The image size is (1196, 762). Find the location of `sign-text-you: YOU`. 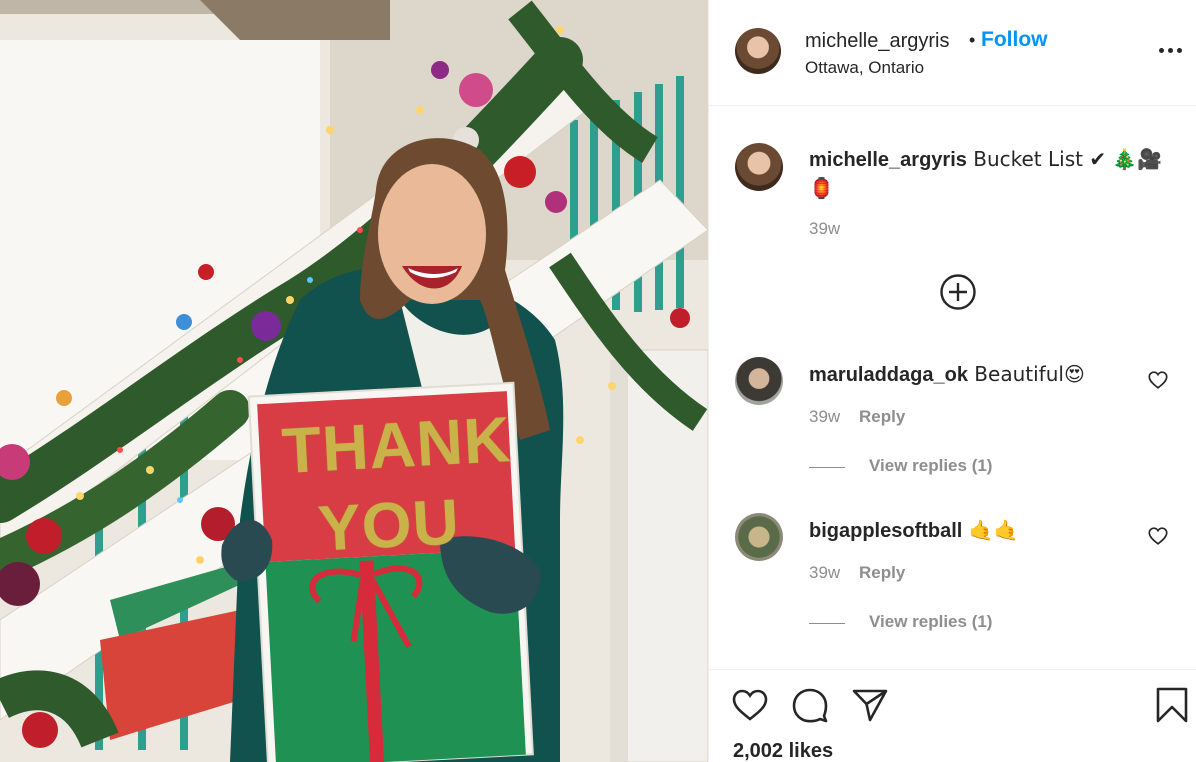

sign-text-you: YOU is located at coordinates (389, 525).